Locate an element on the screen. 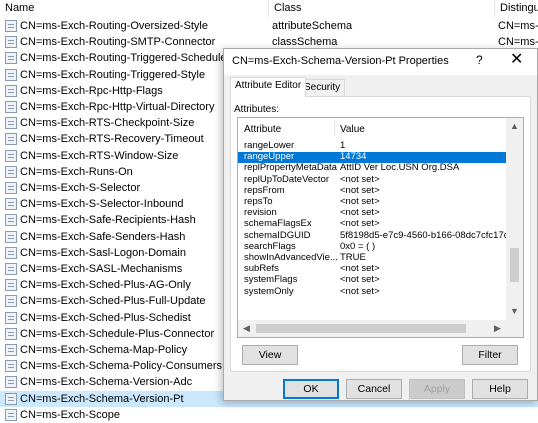 The width and height of the screenshot is (538, 423). attribute-name: repsTo is located at coordinates (258, 201).